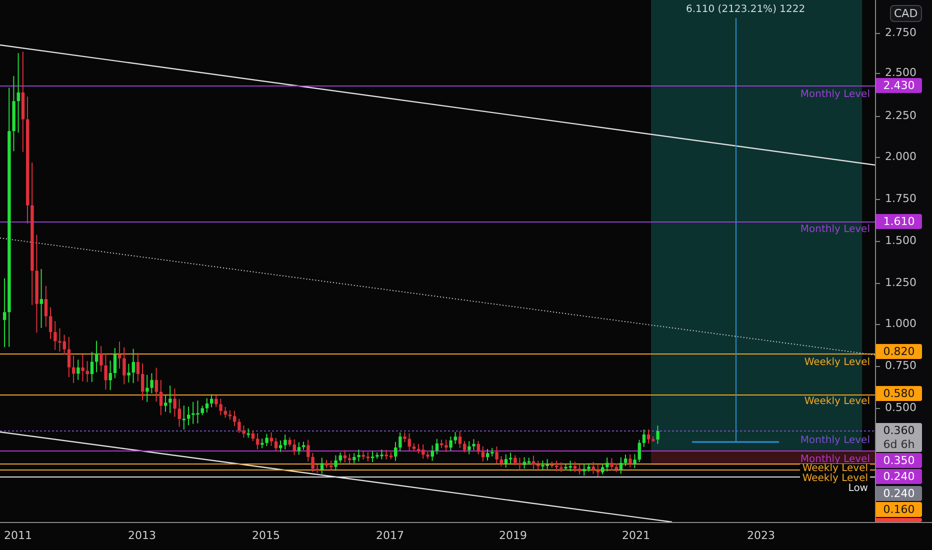 The width and height of the screenshot is (932, 550). What do you see at coordinates (761, 535) in the screenshot?
I see `time-tick: 2023` at bounding box center [761, 535].